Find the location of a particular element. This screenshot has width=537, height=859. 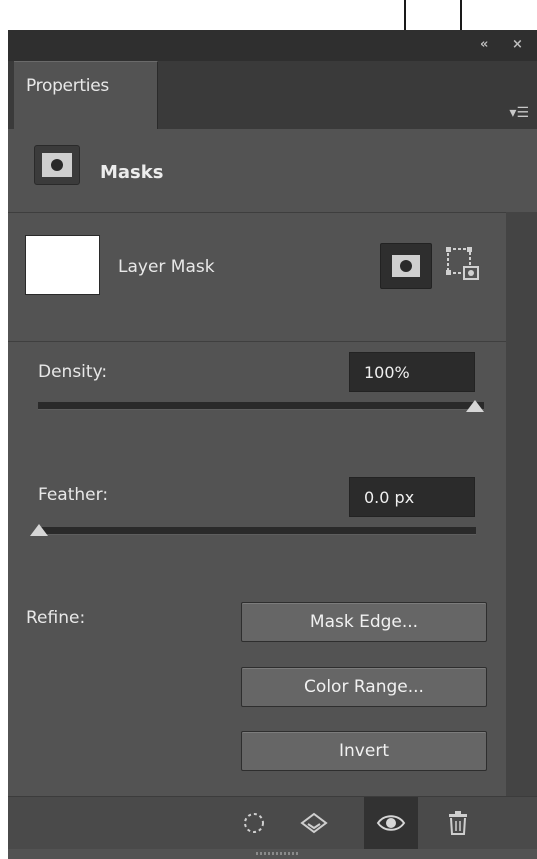

tab-row: Properties ▾☰ is located at coordinates (272, 95).